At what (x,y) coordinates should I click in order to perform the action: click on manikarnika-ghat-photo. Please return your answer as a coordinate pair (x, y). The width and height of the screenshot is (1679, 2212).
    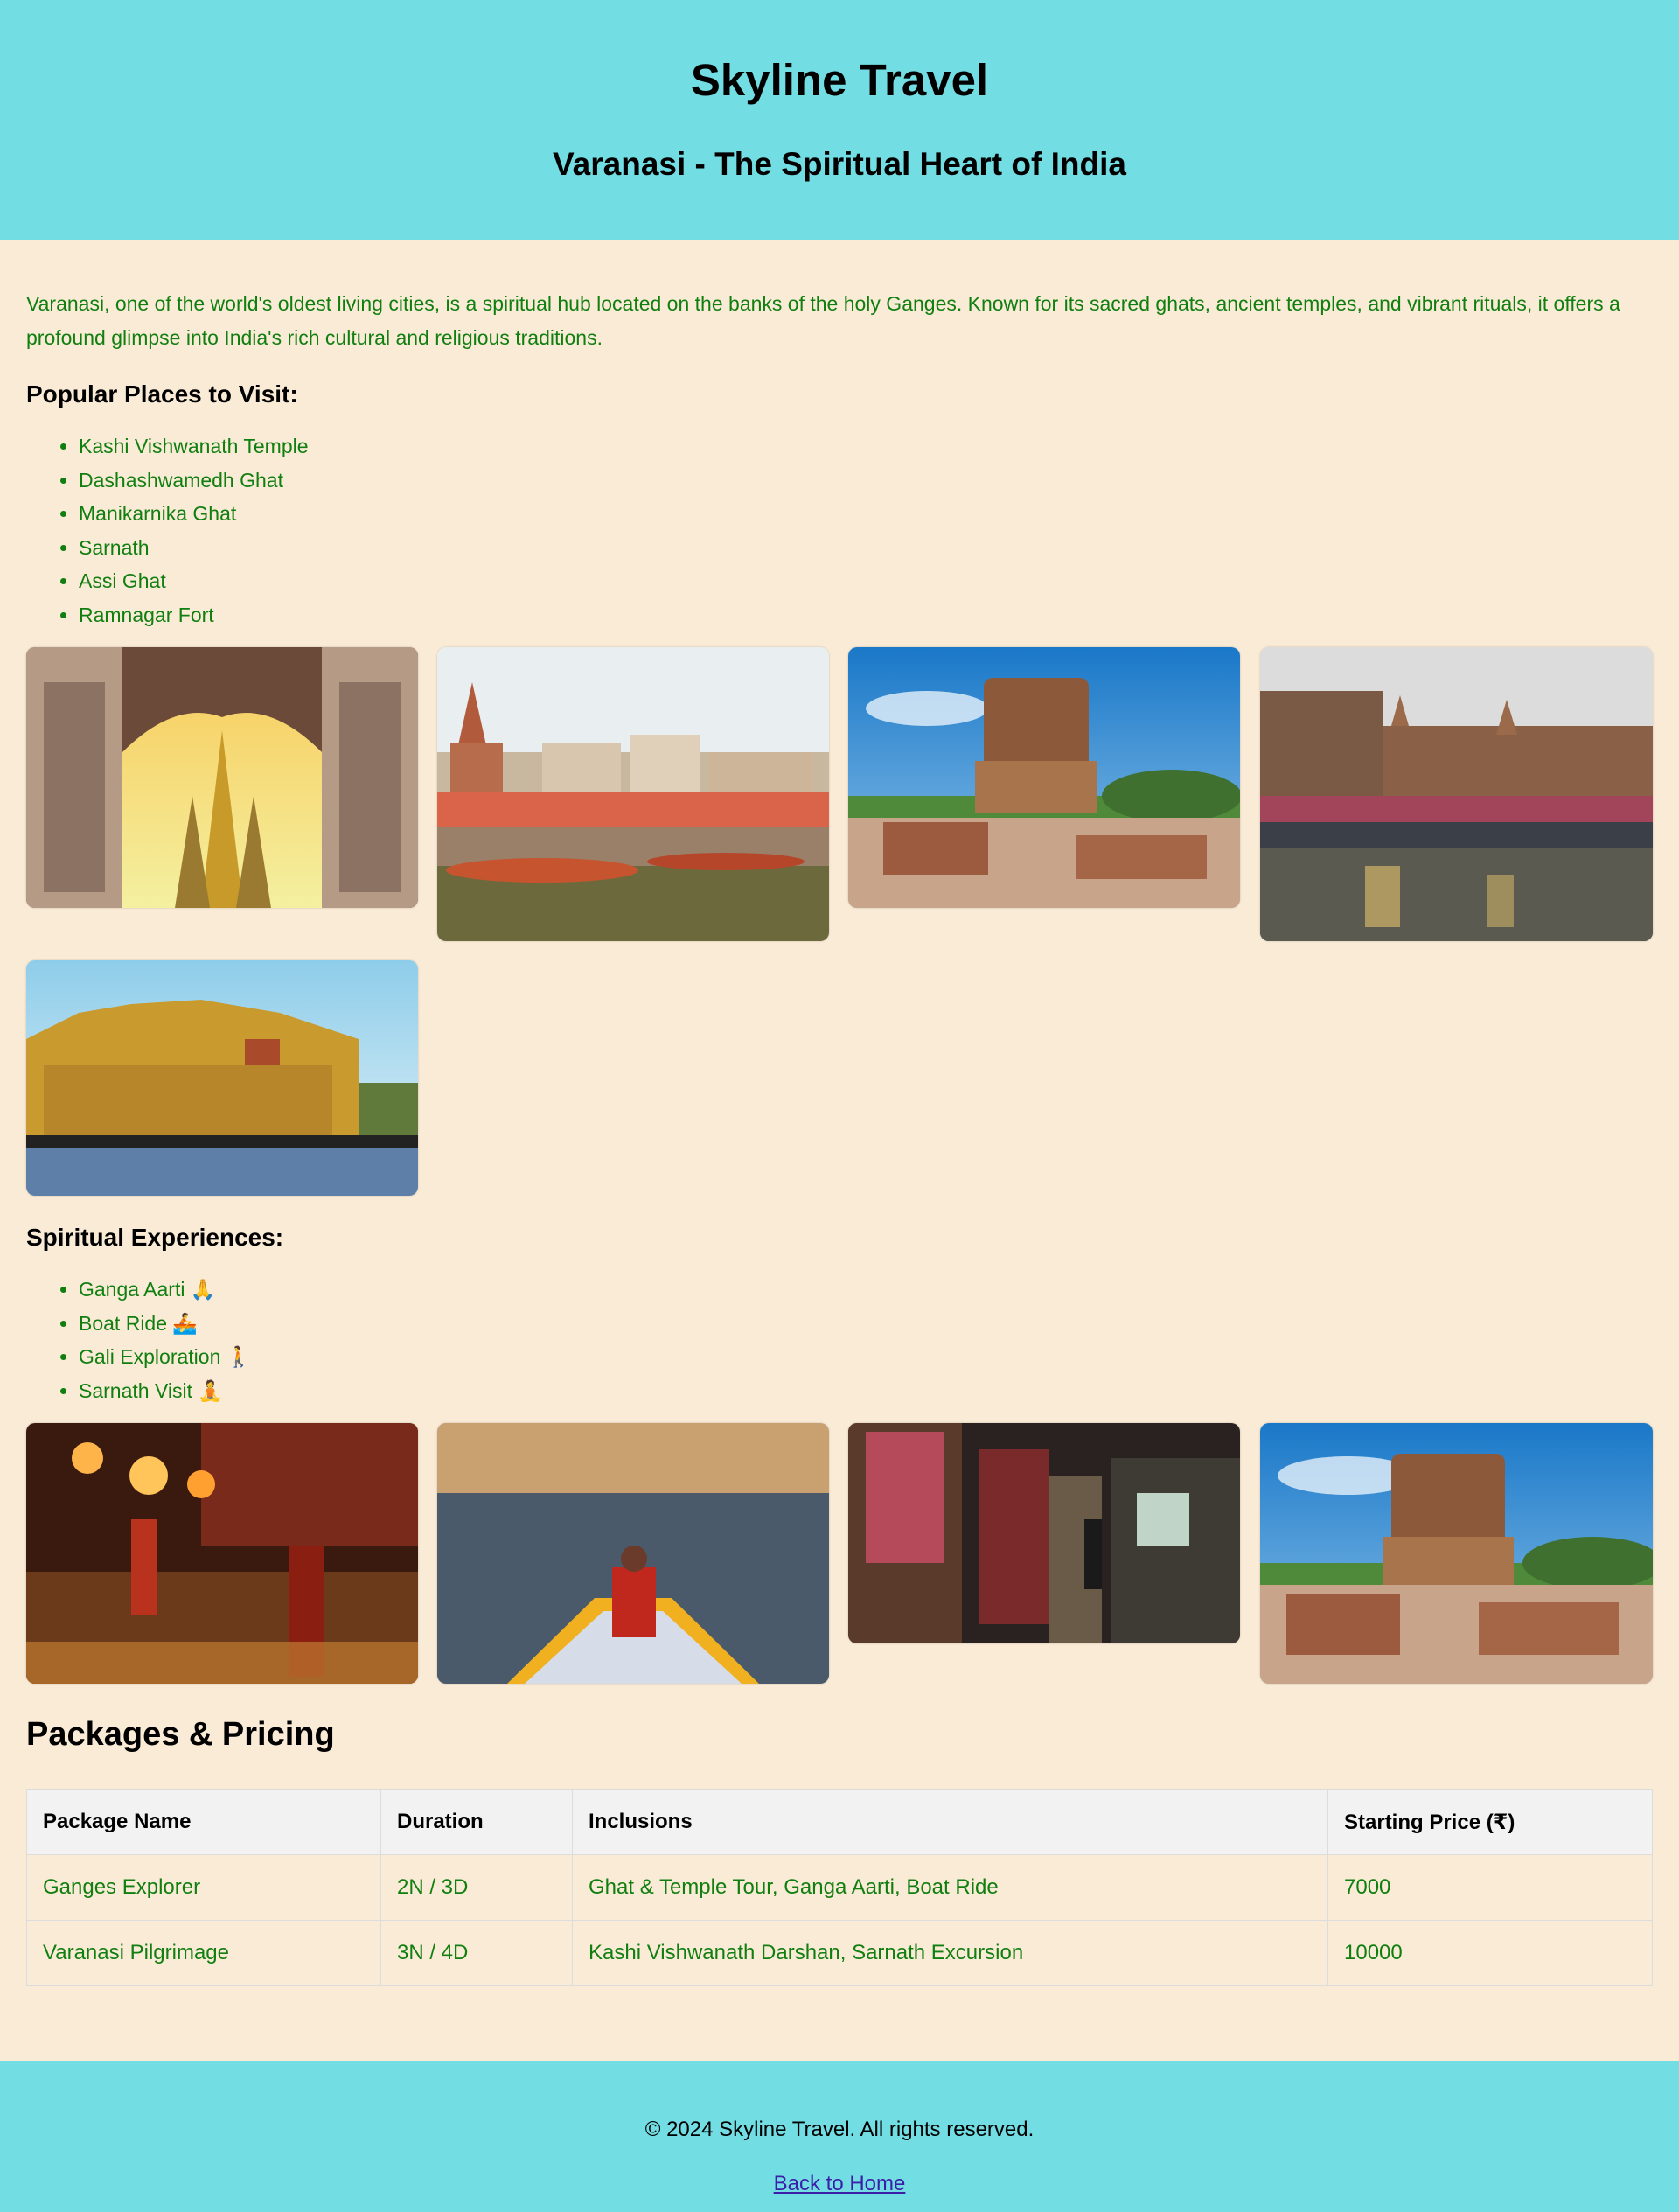
    Looking at the image, I should click on (1456, 794).